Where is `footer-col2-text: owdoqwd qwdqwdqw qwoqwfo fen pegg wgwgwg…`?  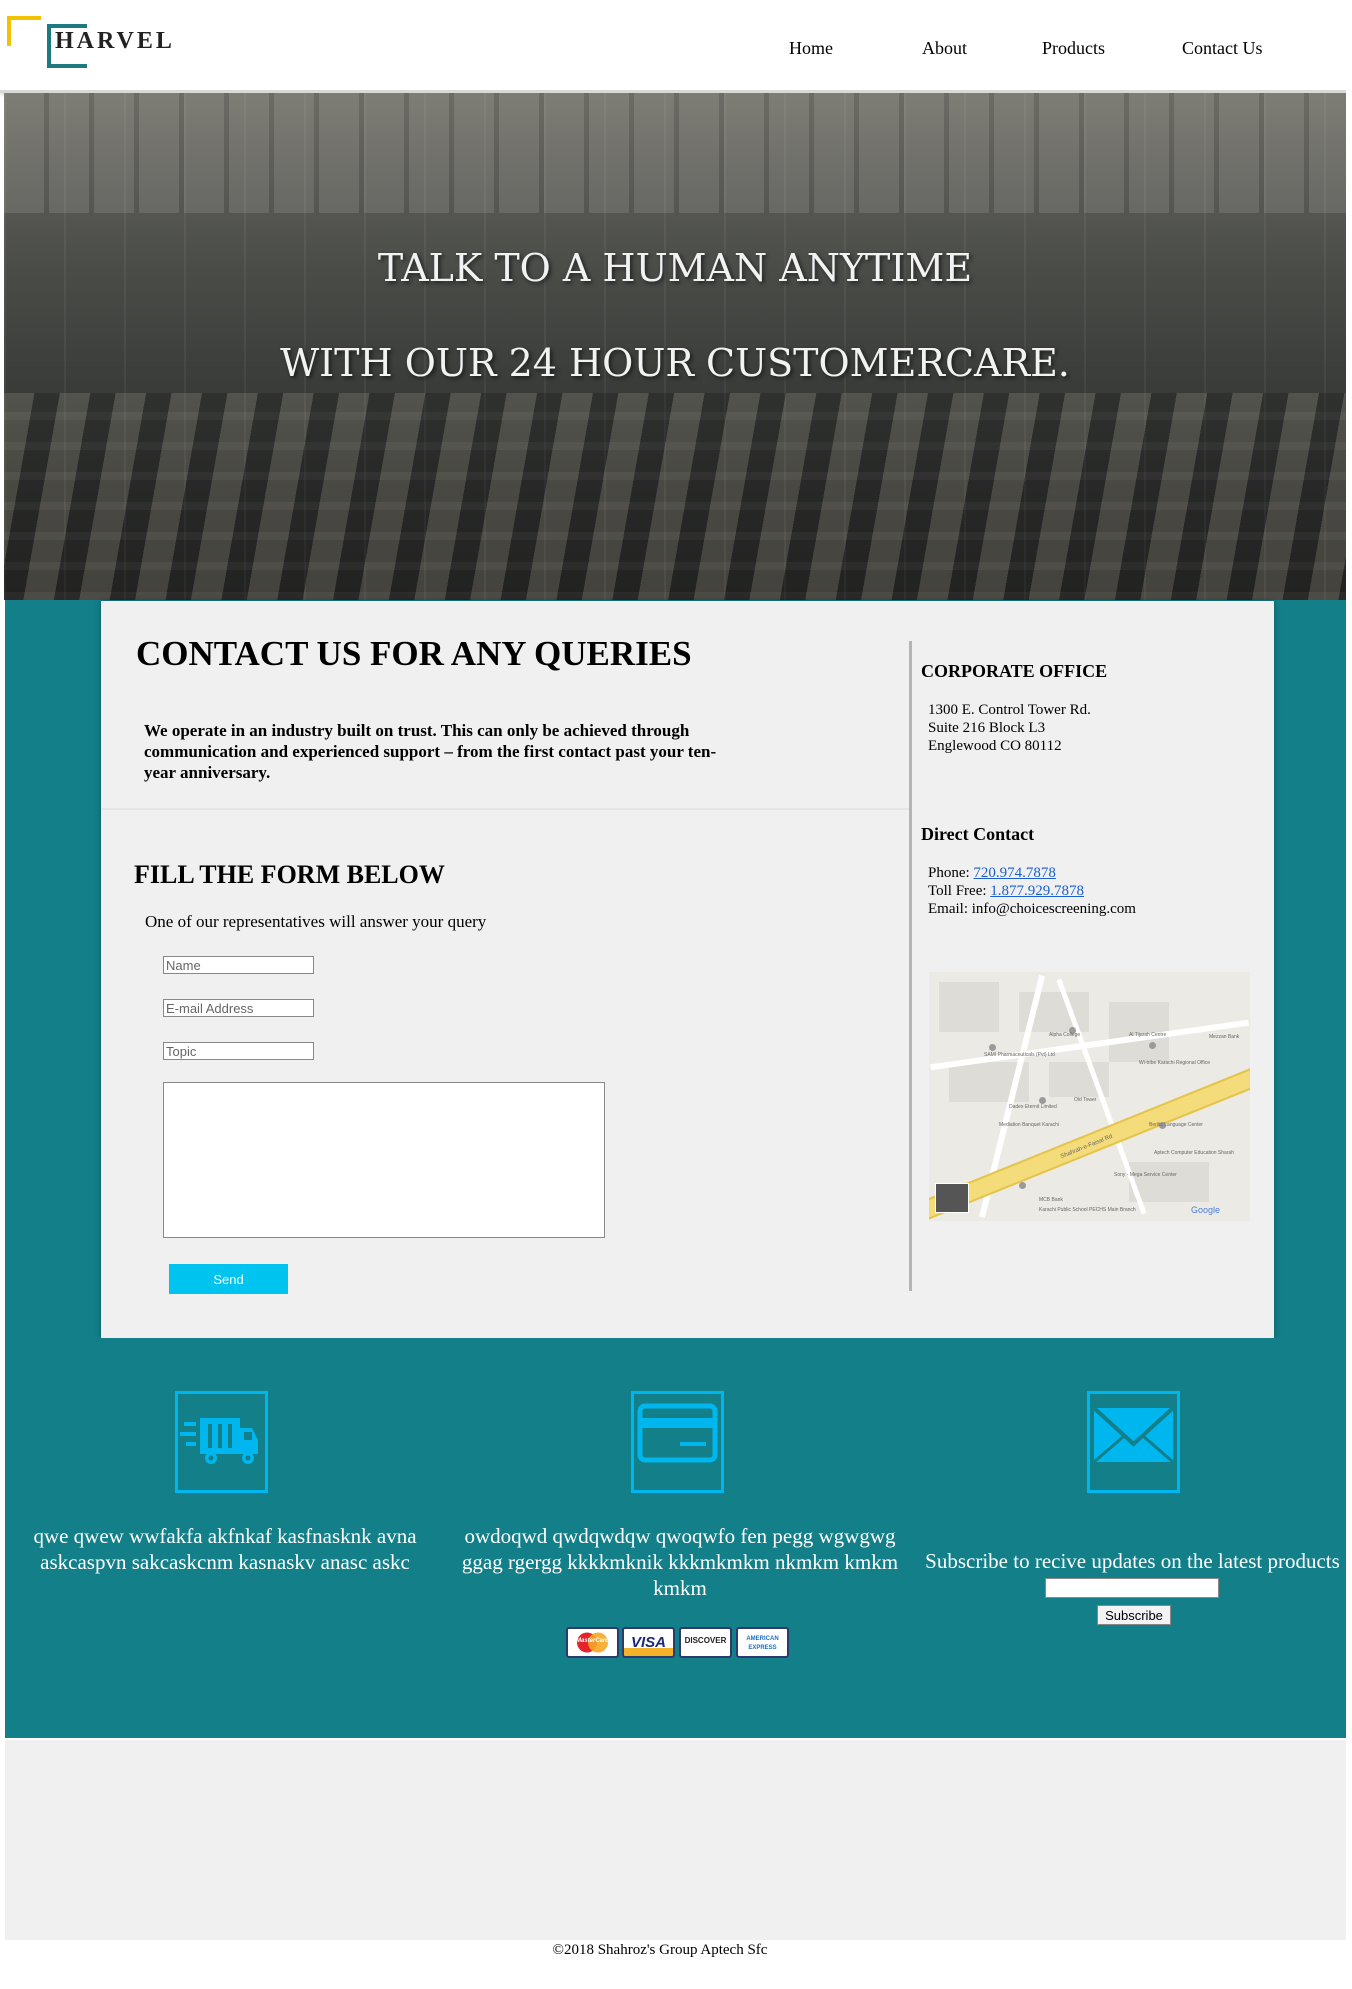 footer-col2-text: owdoqwd qwdqwdqw qwoqwfo fen pegg wgwgwg… is located at coordinates (680, 1562).